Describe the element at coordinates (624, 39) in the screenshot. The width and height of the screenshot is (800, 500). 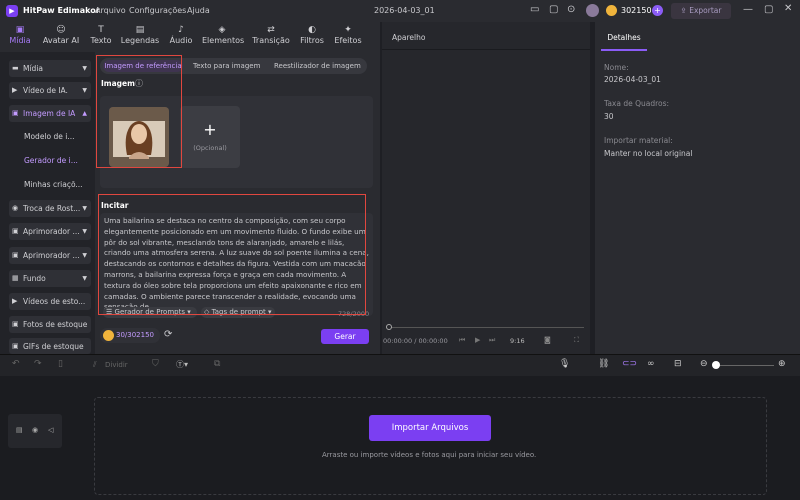
I see `tab-detalhes: Detalhes` at that location.